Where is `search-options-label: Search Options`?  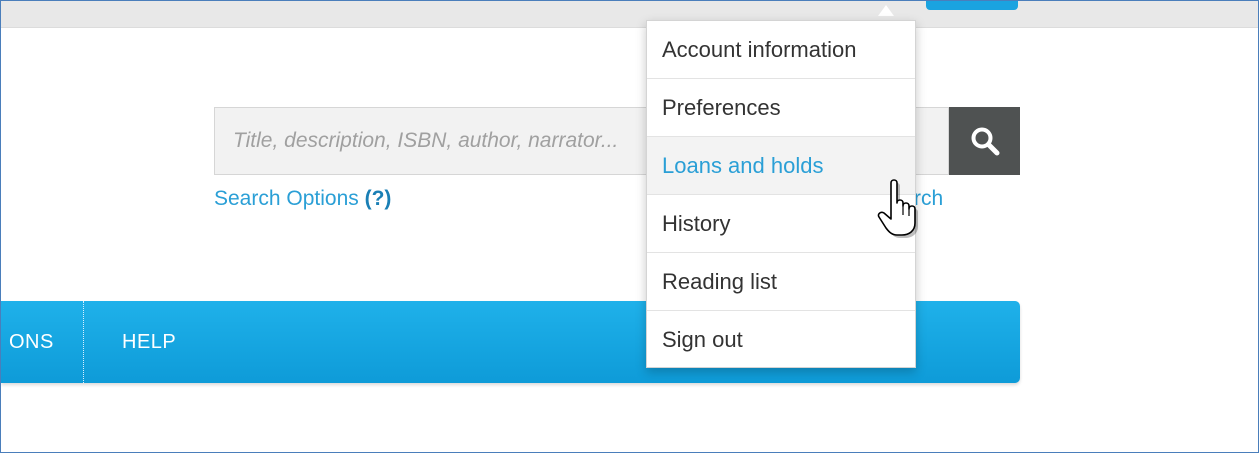
search-options-label: Search Options is located at coordinates (286, 198).